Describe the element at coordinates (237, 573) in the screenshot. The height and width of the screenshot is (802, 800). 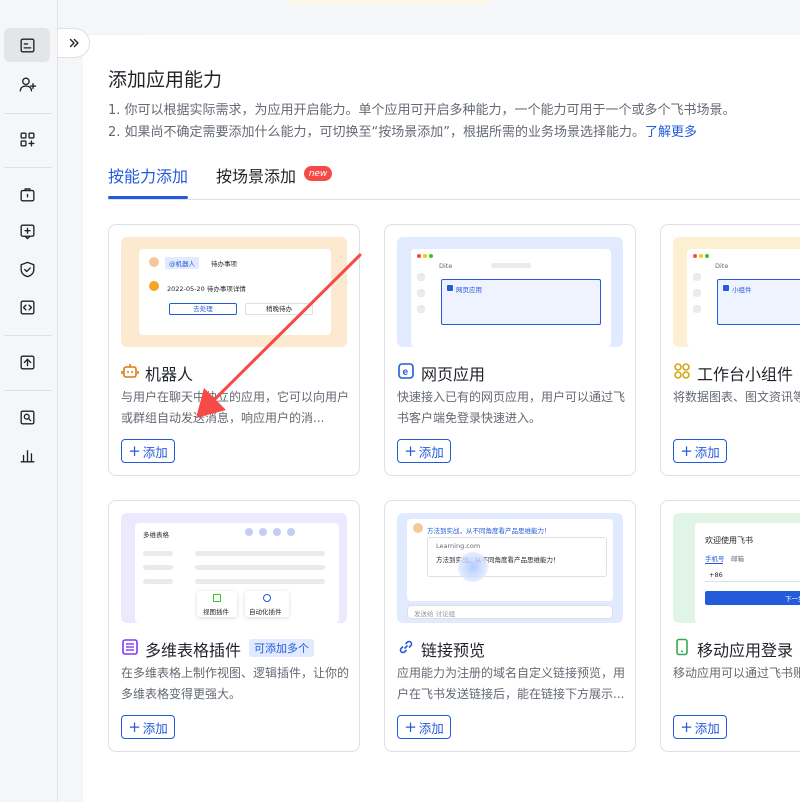
I see `base-table-window: 多维表格 视图插件 自动化插件` at that location.